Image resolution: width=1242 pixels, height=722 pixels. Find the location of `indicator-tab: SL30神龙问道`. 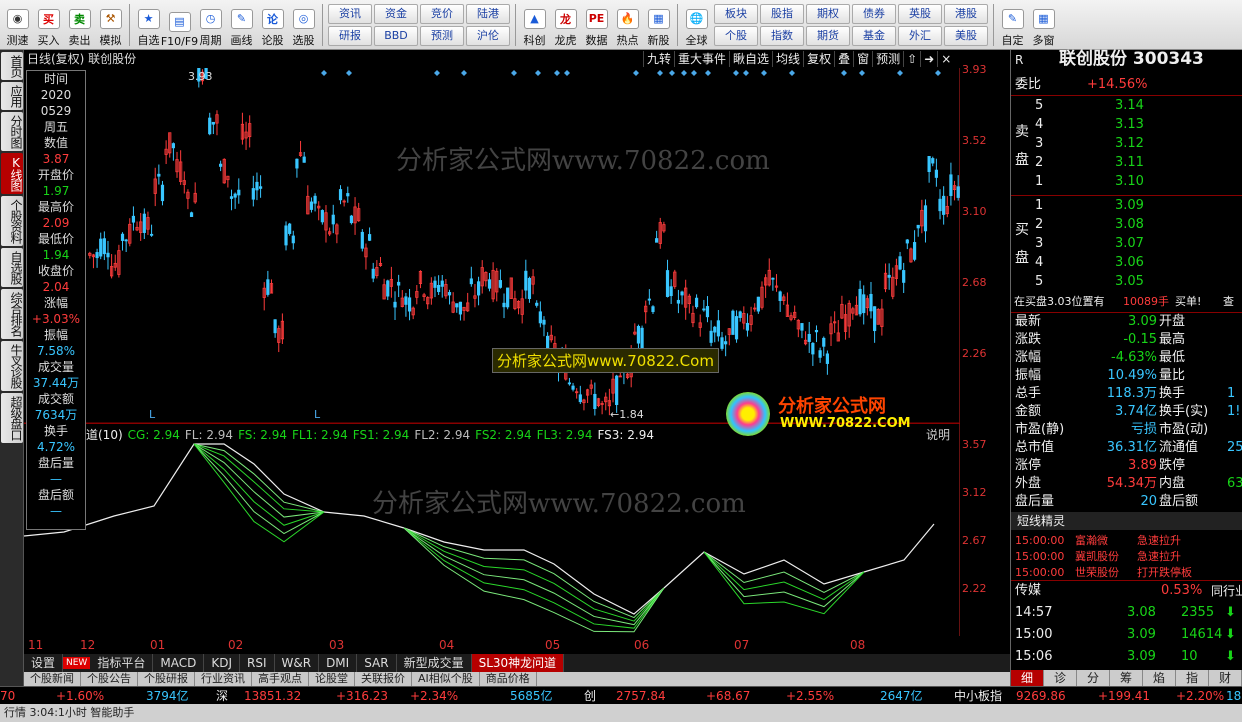

indicator-tab: SL30神龙问道 is located at coordinates (518, 663).